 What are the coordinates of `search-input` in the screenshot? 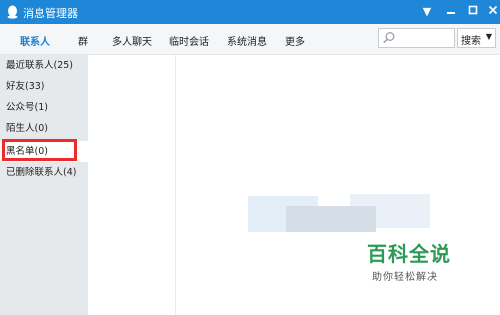 It's located at (416, 38).